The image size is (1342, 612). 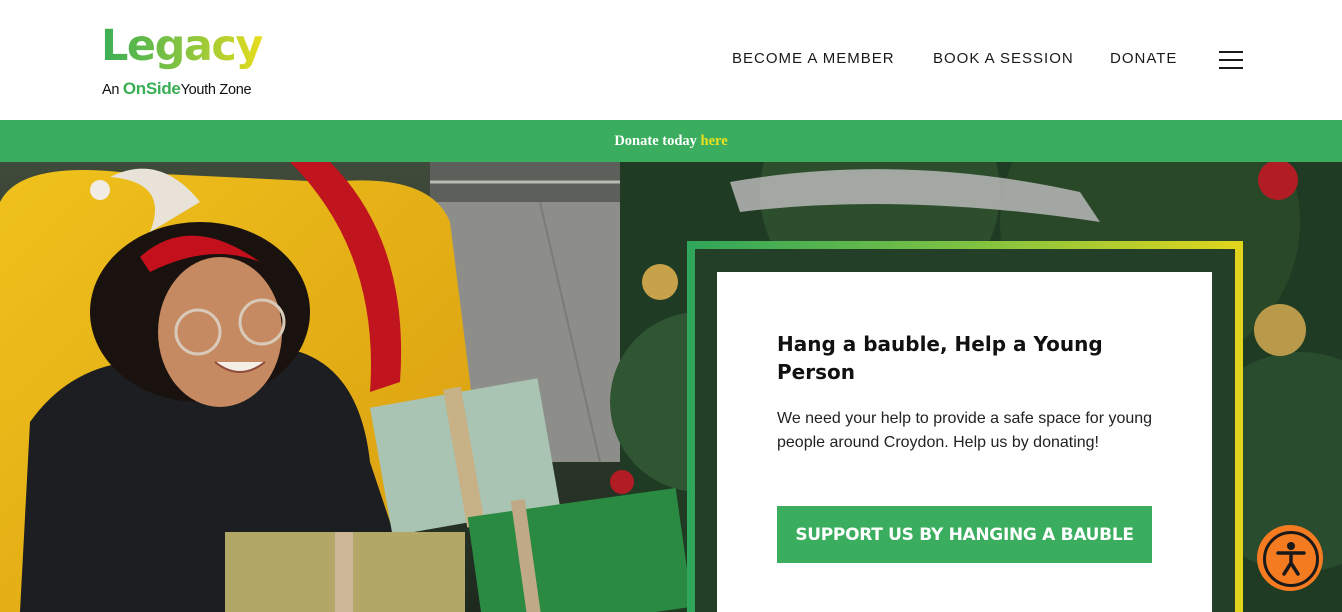 I want to click on support-hang-bauble-button: SUPPORT US BY HANGING A BAUBLE, so click(x=964, y=534).